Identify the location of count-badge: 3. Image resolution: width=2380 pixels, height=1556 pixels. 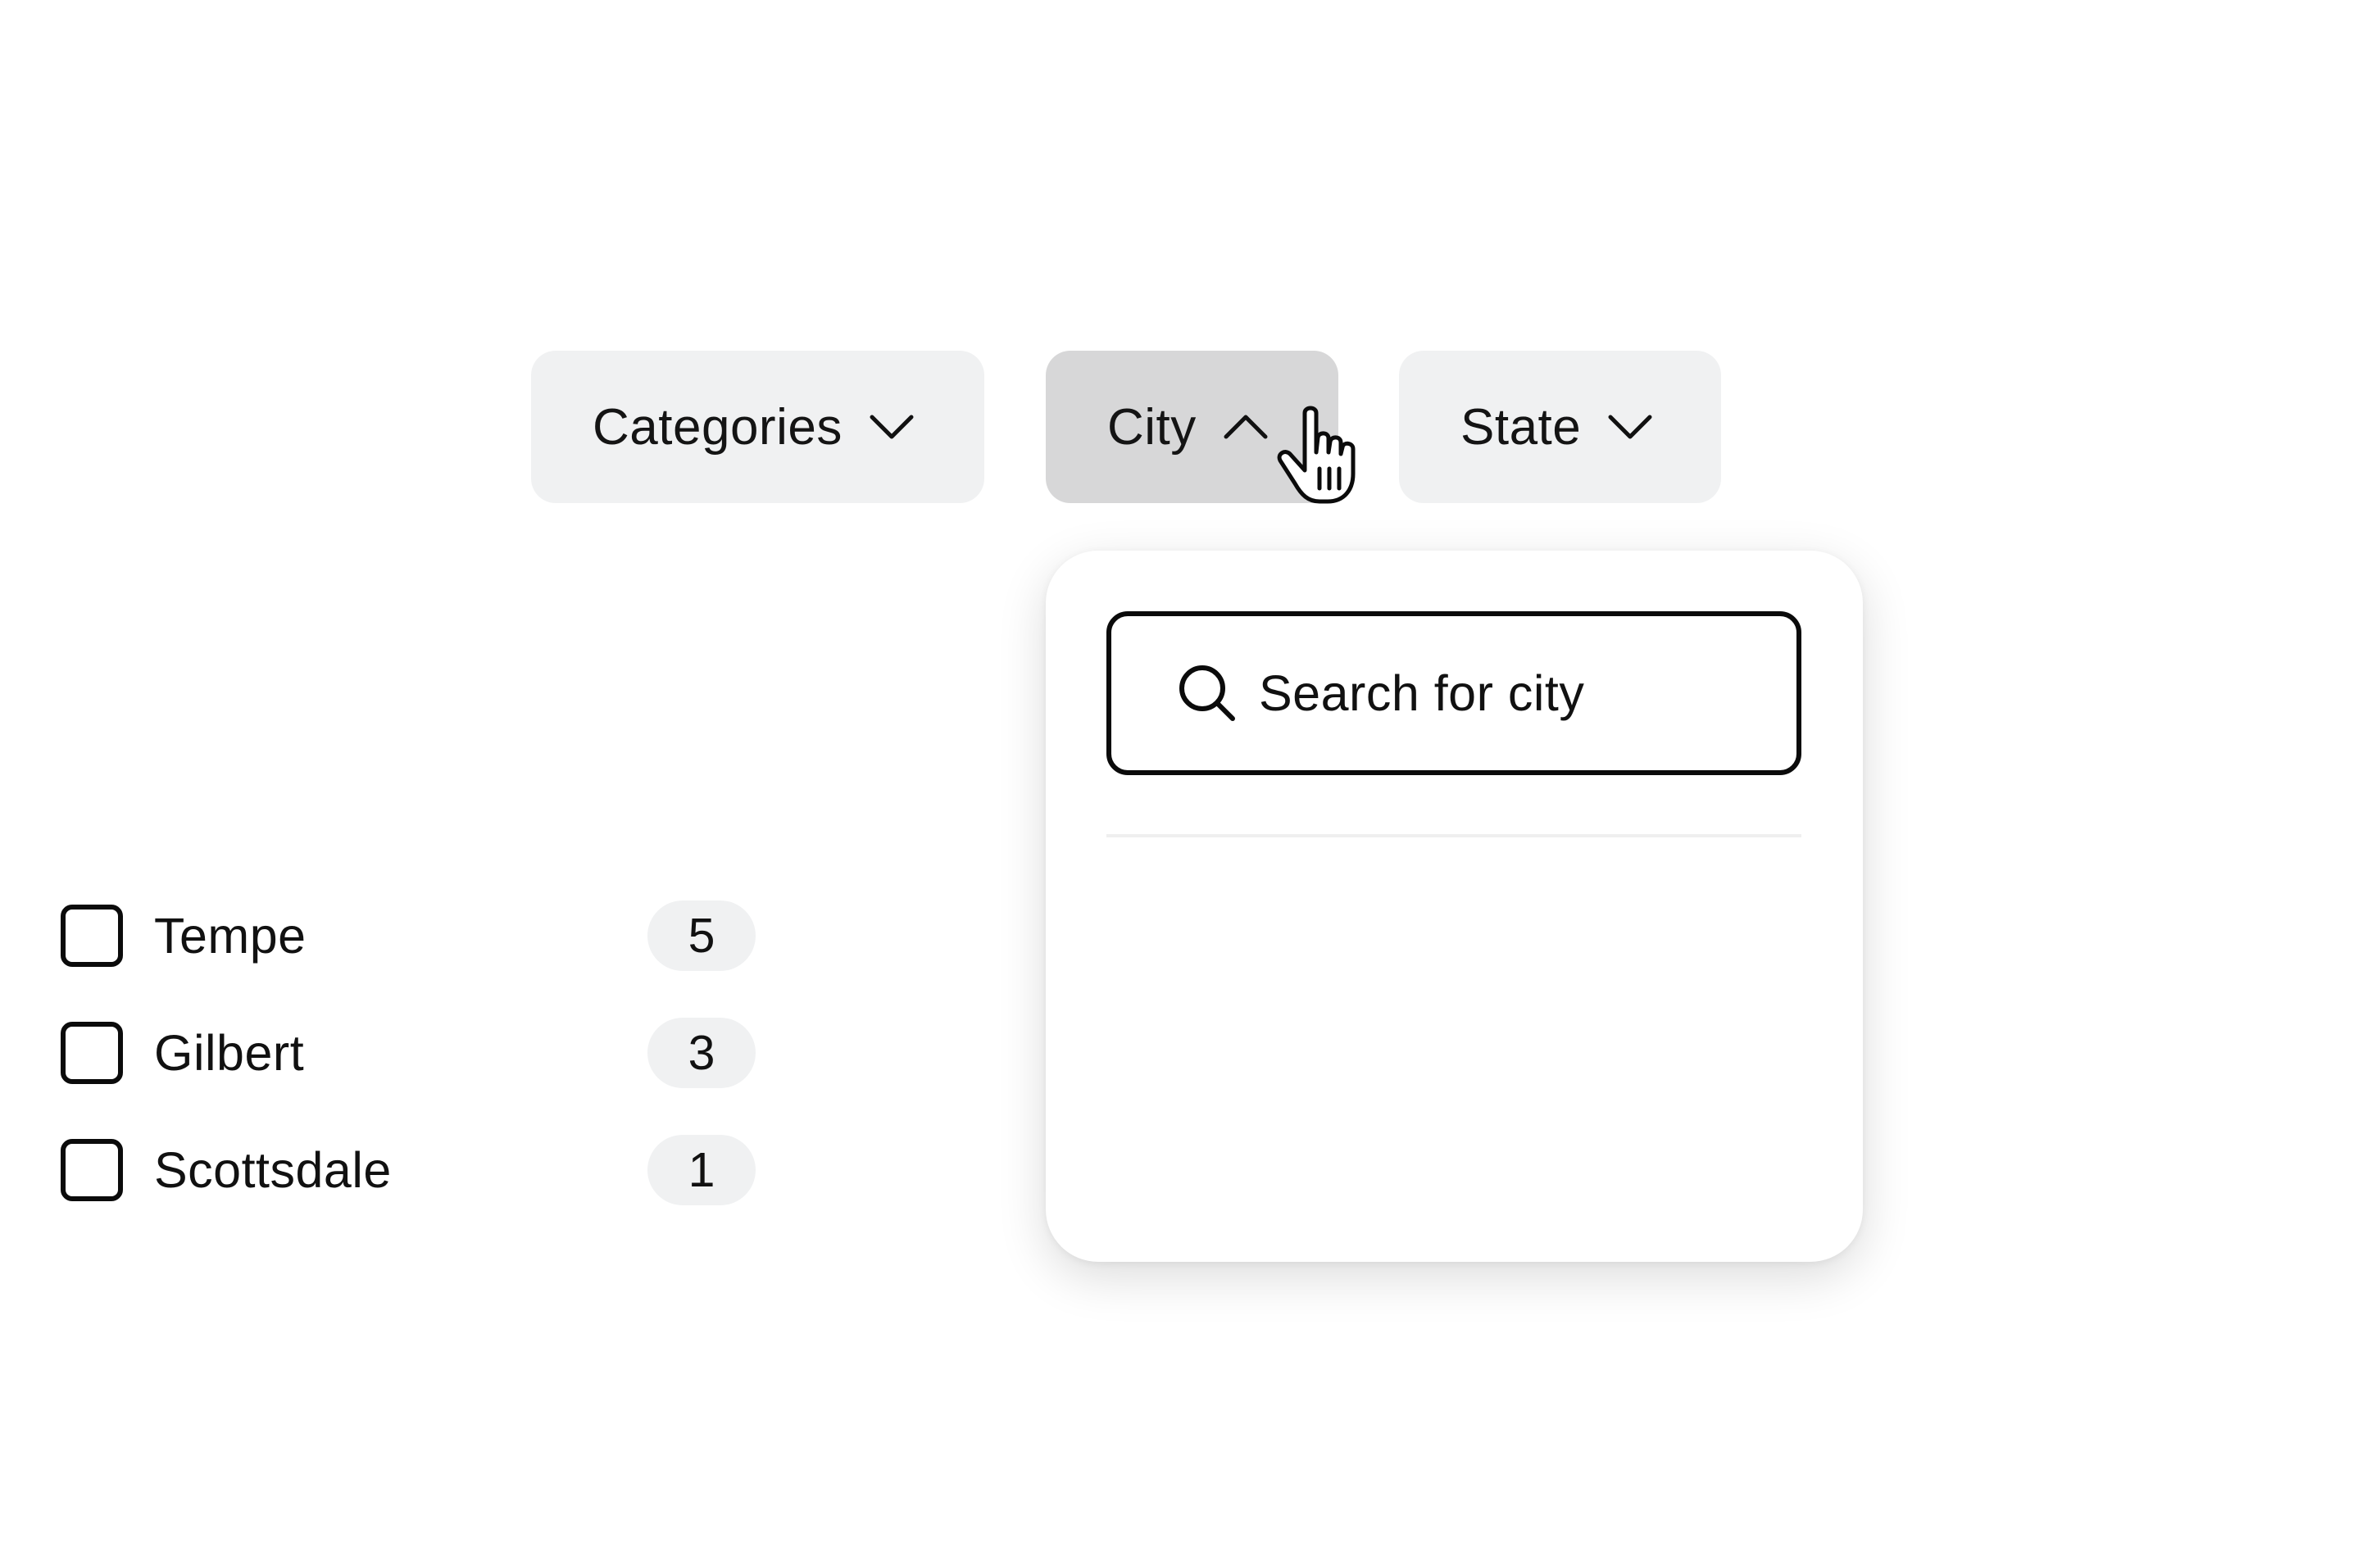
(702, 1053).